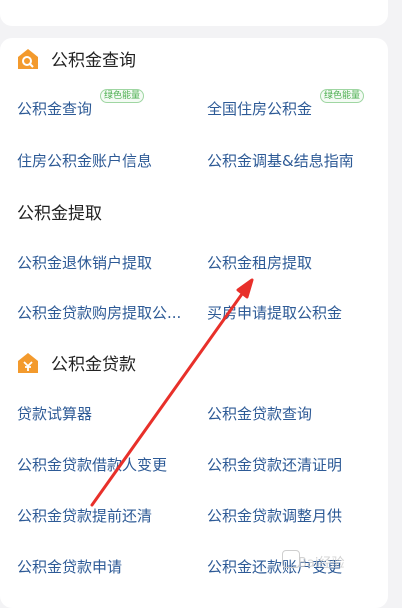 The image size is (402, 608). I want to click on watermark-text: Bai经验, so click(321, 563).